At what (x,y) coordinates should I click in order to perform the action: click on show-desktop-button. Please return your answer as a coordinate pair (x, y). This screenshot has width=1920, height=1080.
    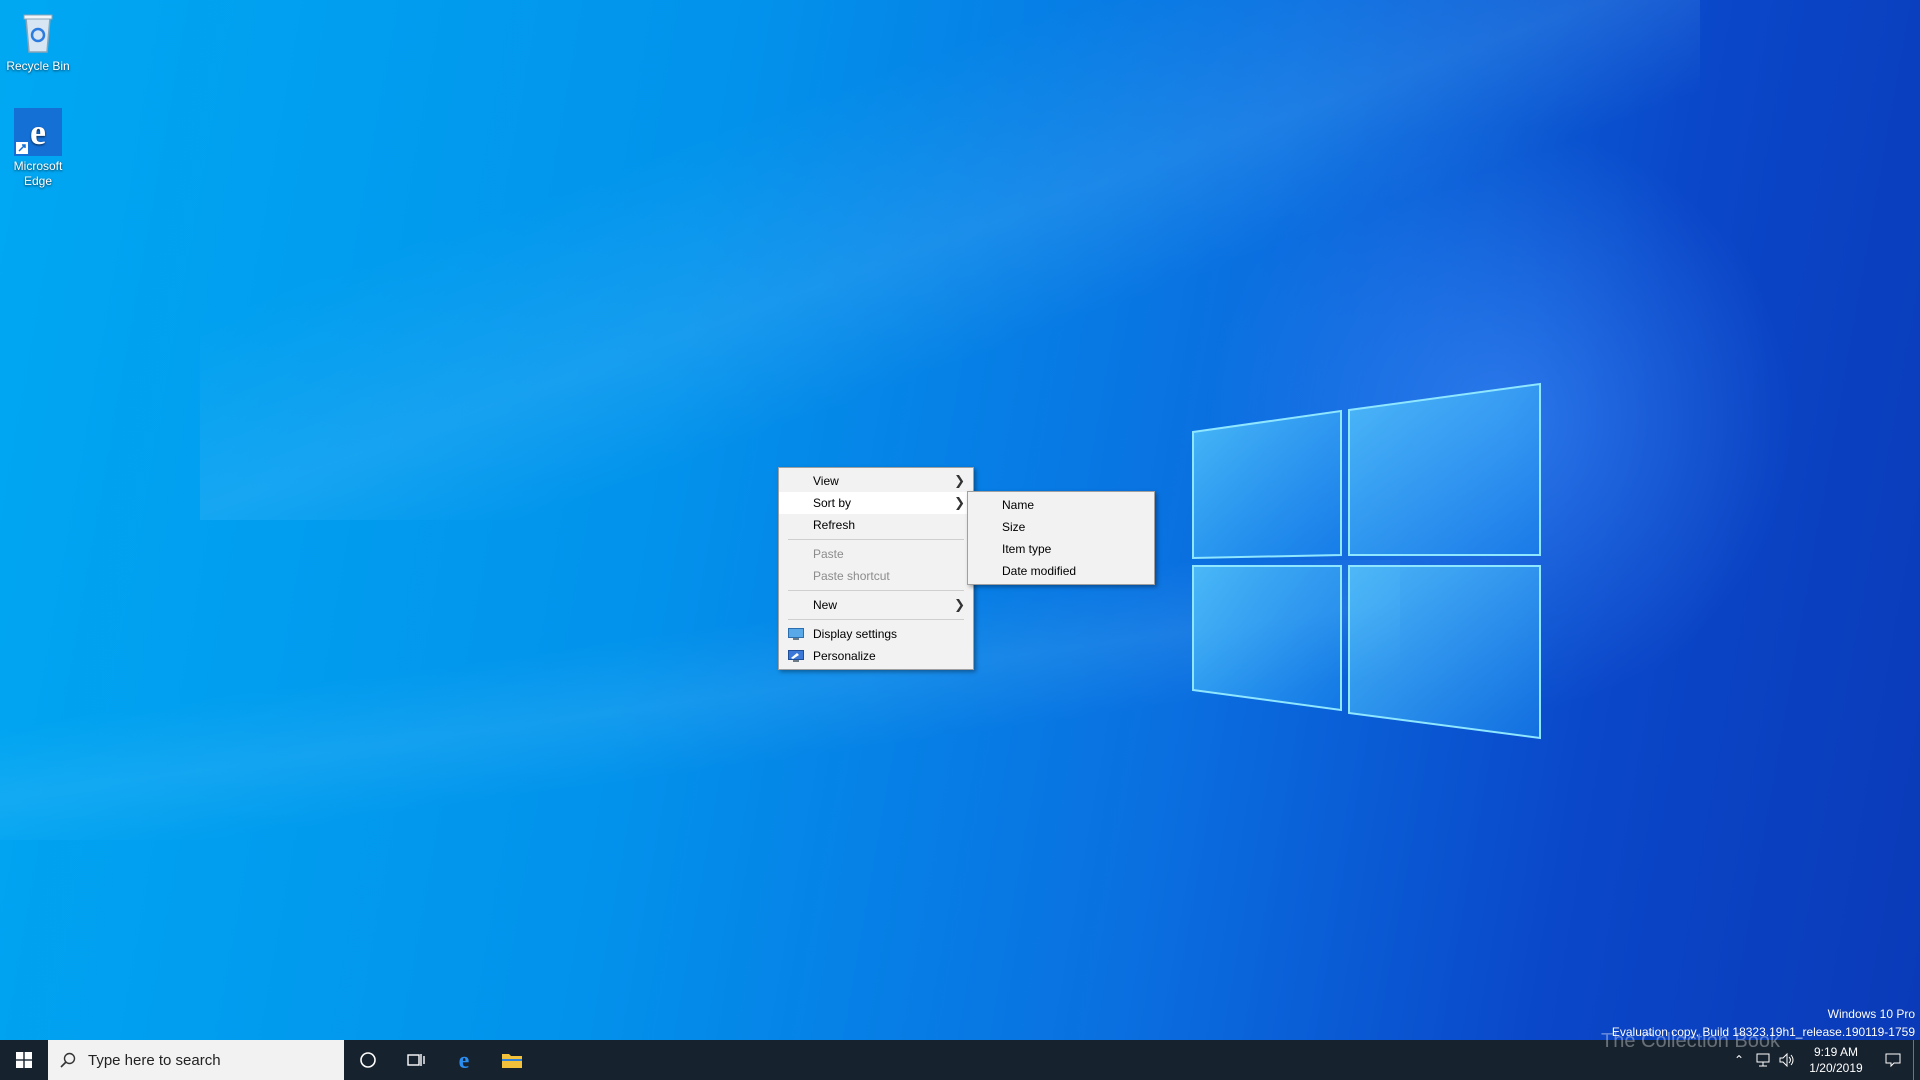
    Looking at the image, I should click on (1916, 1060).